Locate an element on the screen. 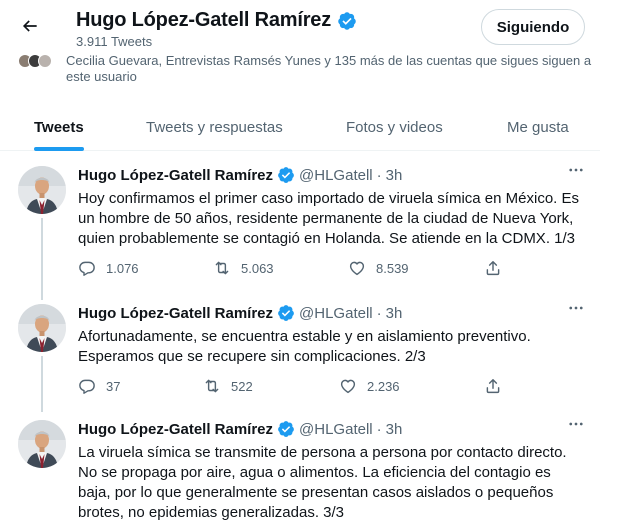 The height and width of the screenshot is (532, 628). tab-label: Tweets y respuestas is located at coordinates (214, 127).